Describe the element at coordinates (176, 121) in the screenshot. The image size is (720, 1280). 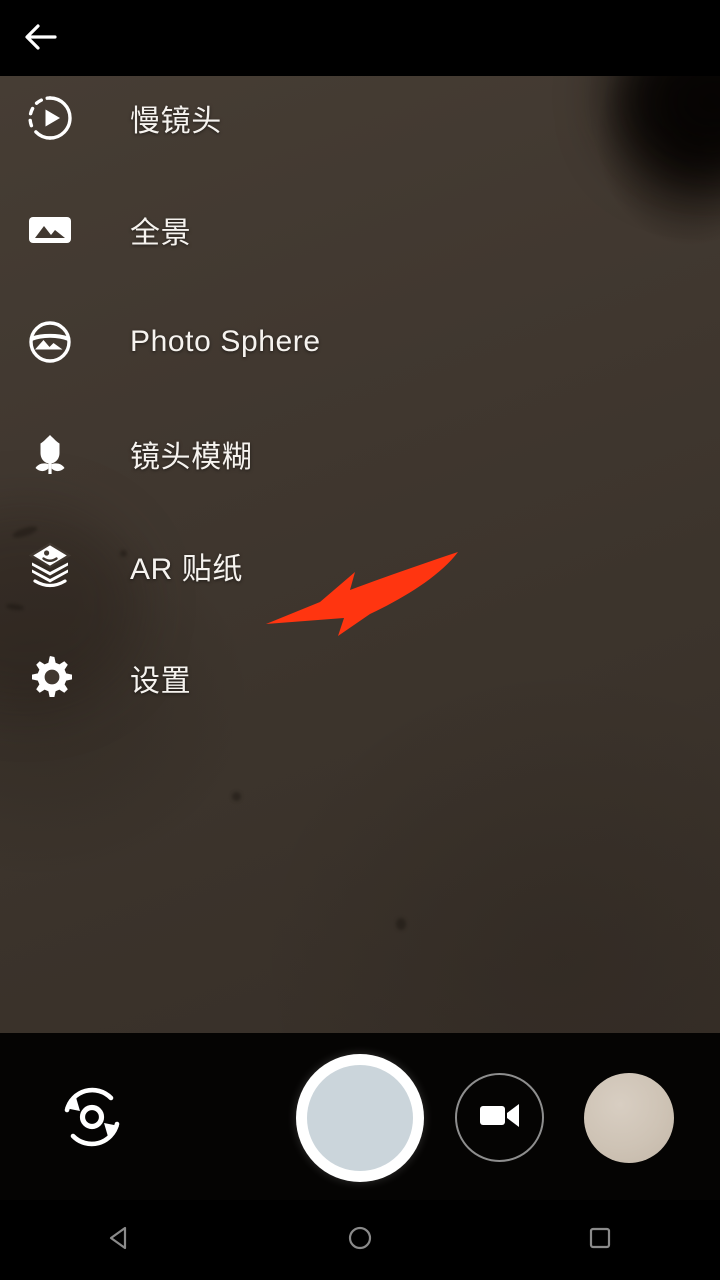
I see `mode-item-label: 慢镜头` at that location.